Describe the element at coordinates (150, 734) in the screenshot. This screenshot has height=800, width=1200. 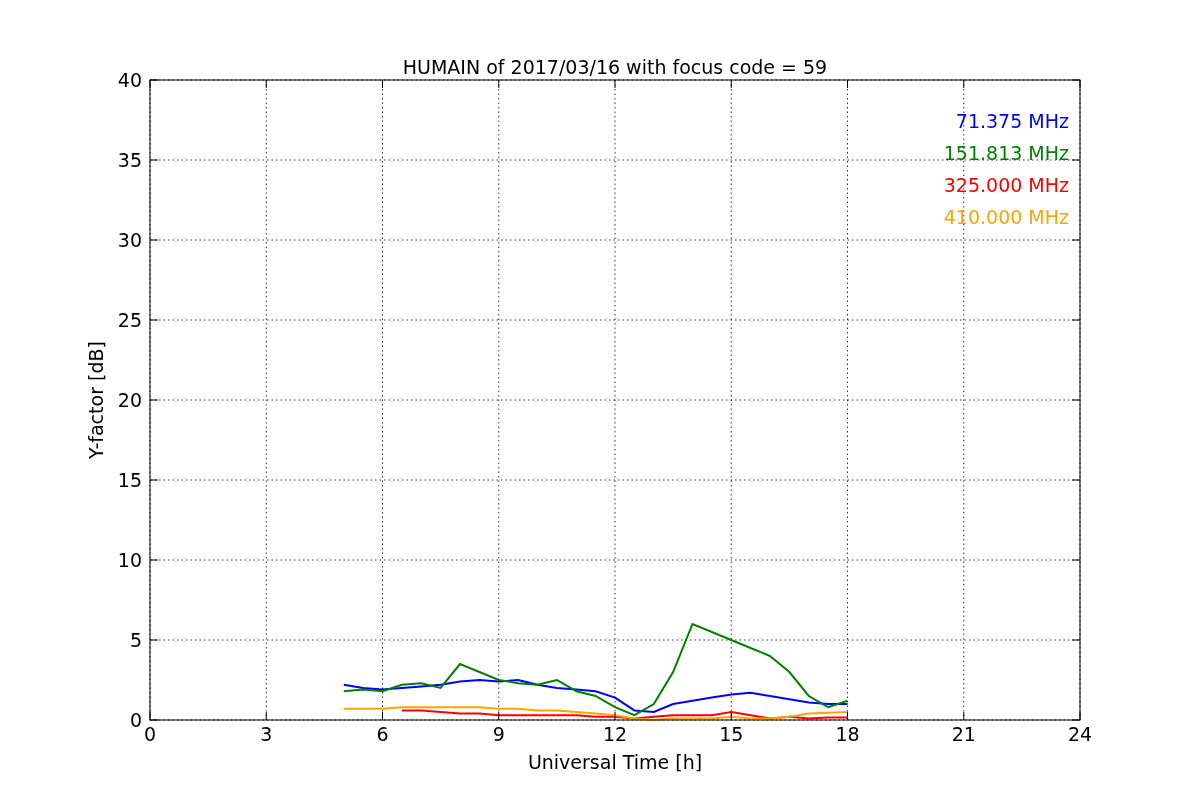
I see `x-tick-label: 0` at that location.